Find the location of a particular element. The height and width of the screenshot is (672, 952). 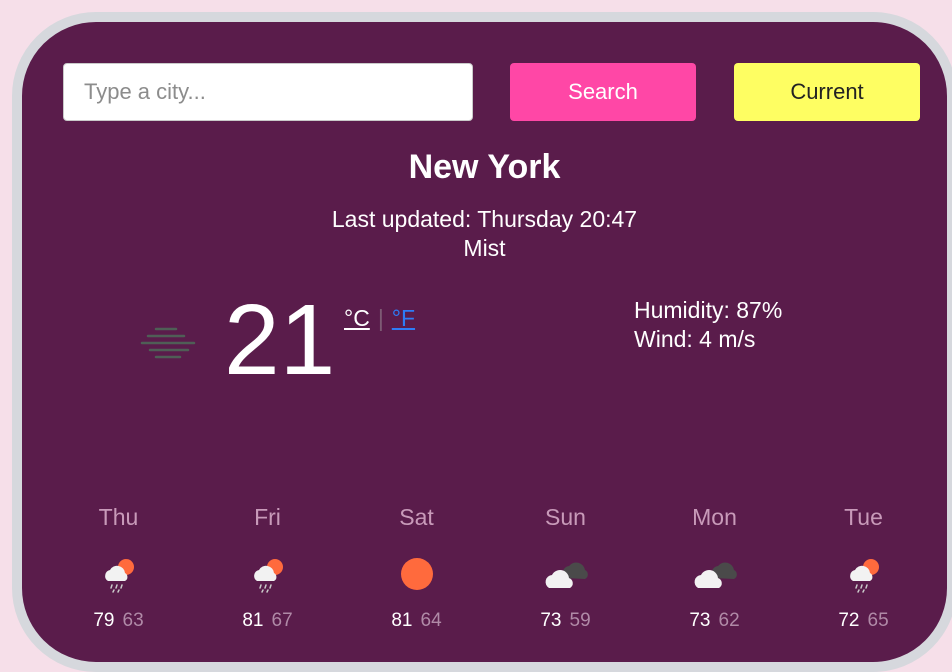

city-search-input is located at coordinates (268, 92).